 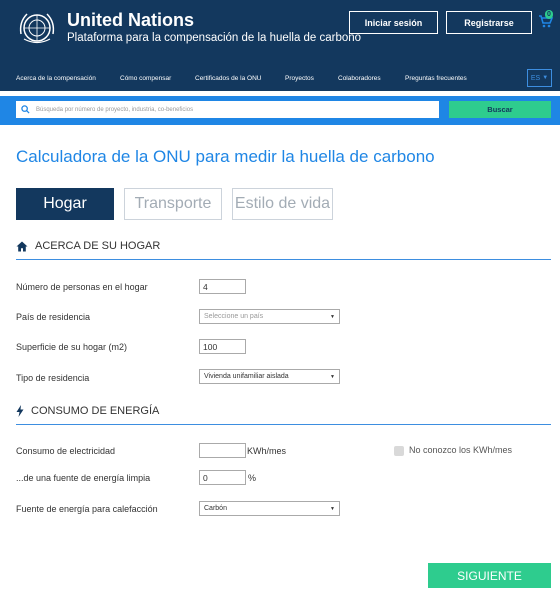 What do you see at coordinates (489, 22) in the screenshot?
I see `register-button: Registrarse` at bounding box center [489, 22].